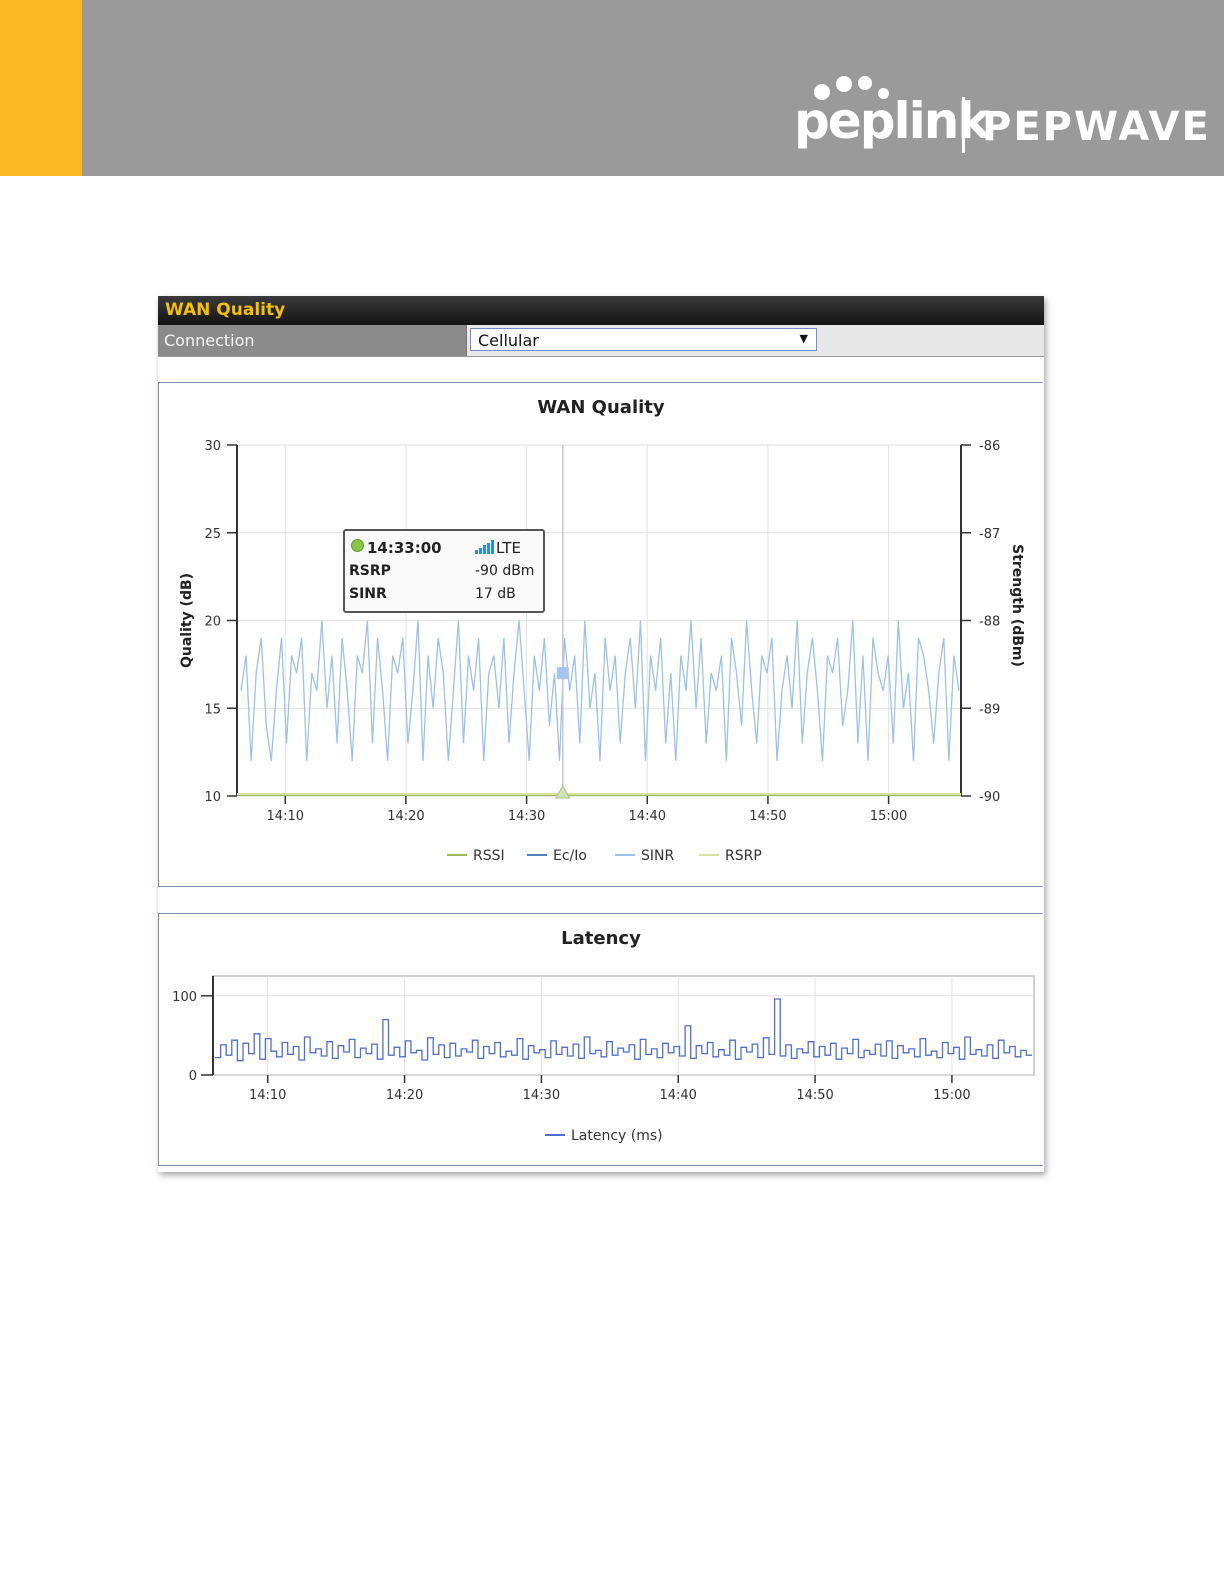 The image size is (1224, 1584). I want to click on y-axis-label: Quality (dB), so click(187, 620).